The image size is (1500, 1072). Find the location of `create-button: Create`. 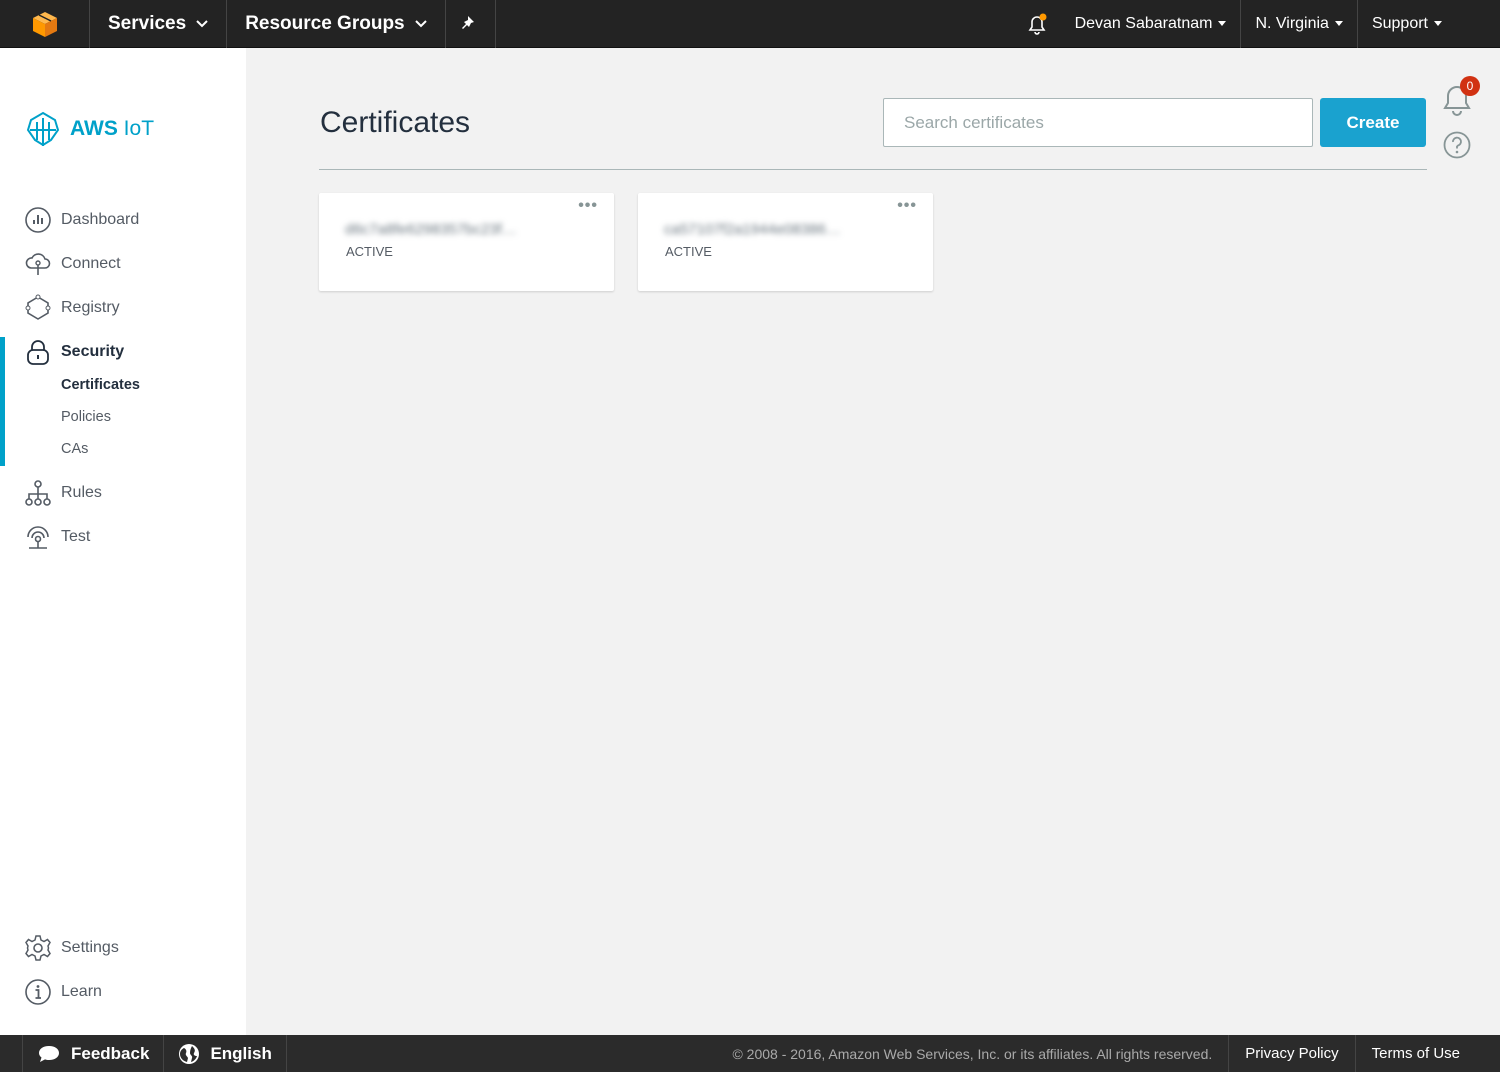

create-button: Create is located at coordinates (1373, 122).